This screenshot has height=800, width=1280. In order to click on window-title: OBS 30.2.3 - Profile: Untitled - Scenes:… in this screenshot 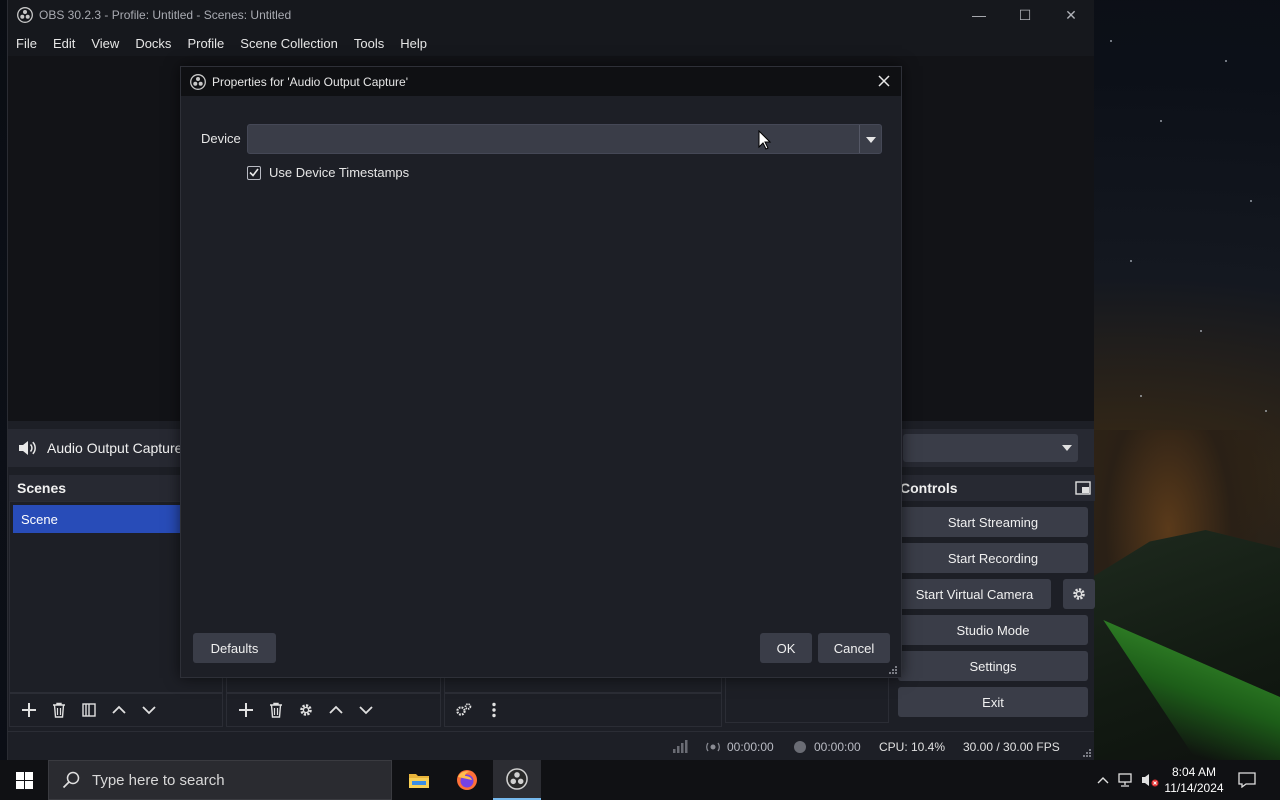, I will do `click(165, 15)`.